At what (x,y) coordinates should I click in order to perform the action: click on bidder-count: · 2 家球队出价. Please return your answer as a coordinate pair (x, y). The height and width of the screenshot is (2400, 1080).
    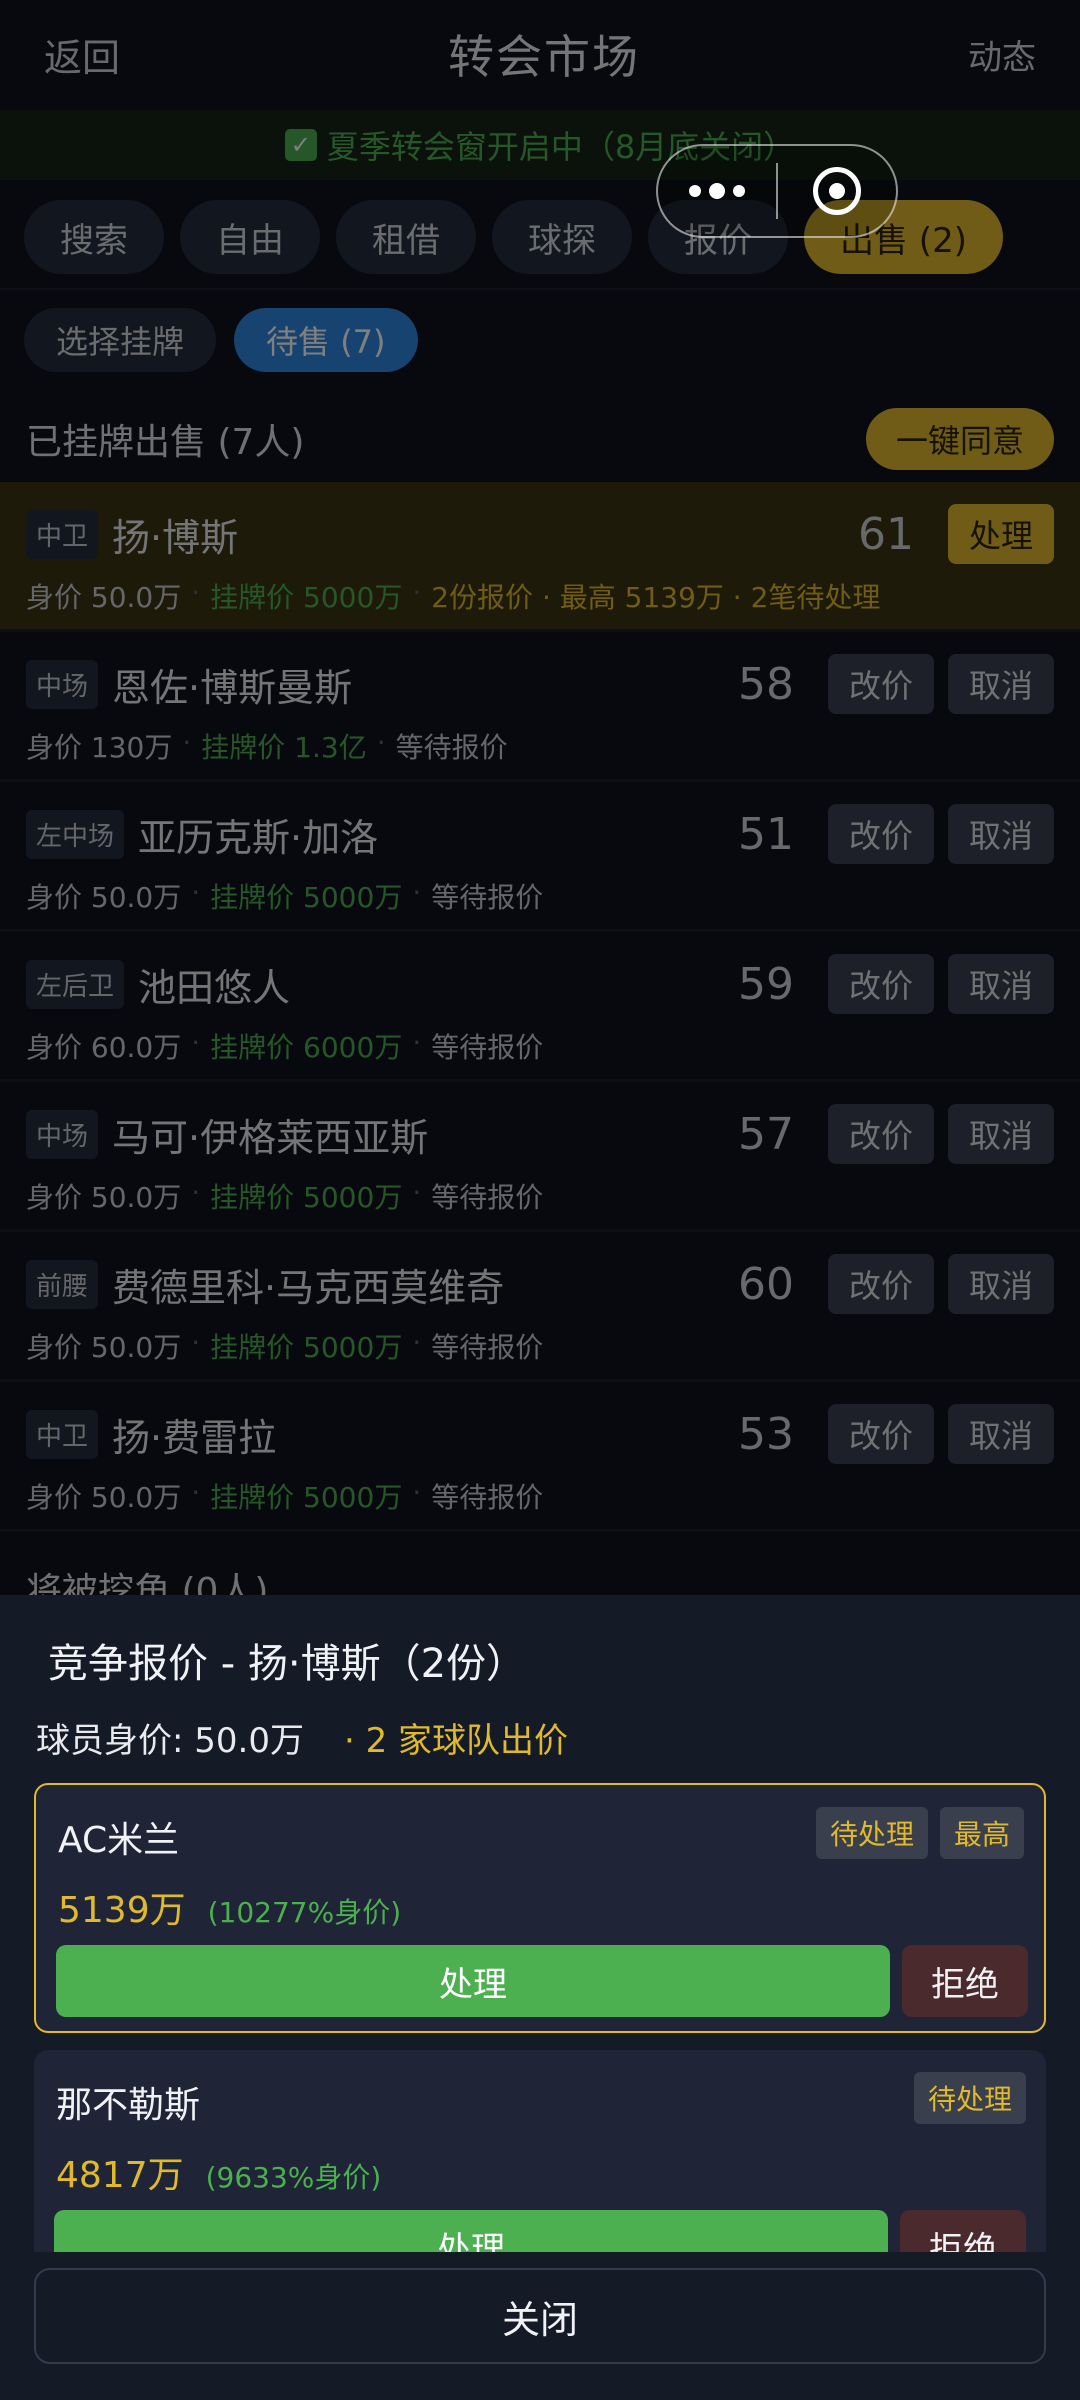
    Looking at the image, I should click on (456, 1741).